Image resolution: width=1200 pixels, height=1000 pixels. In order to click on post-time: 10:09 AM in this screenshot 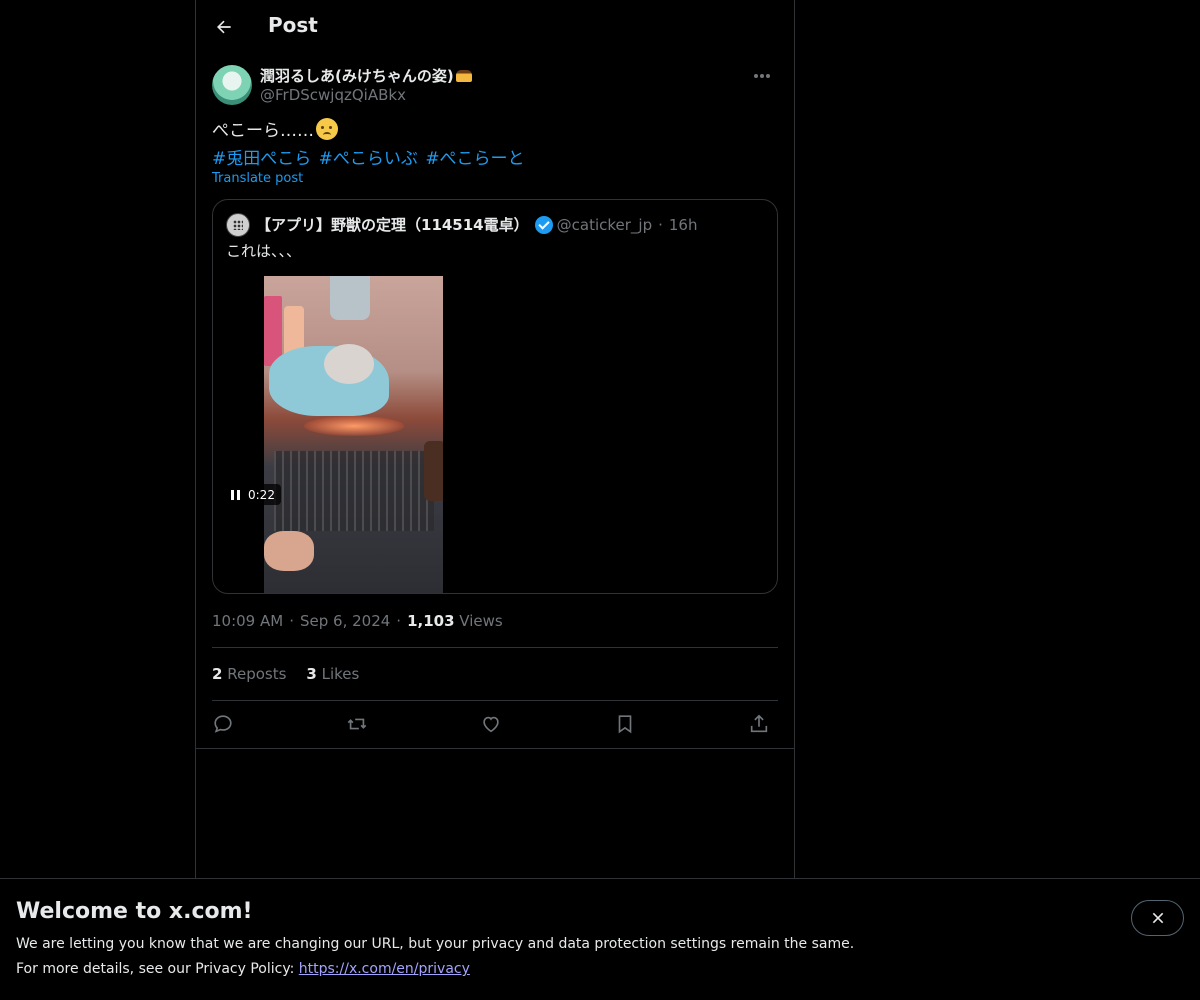, I will do `click(247, 621)`.